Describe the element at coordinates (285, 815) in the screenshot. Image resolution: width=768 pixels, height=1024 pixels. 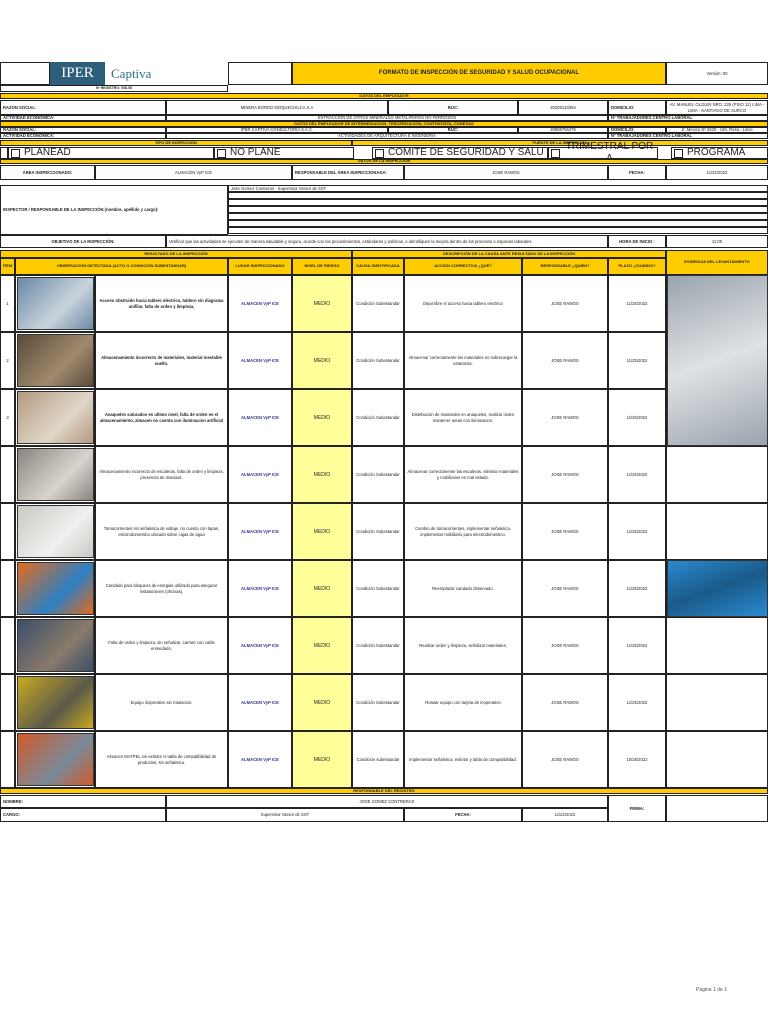
I see `registrant-role: Supervisor Senior de SST` at that location.